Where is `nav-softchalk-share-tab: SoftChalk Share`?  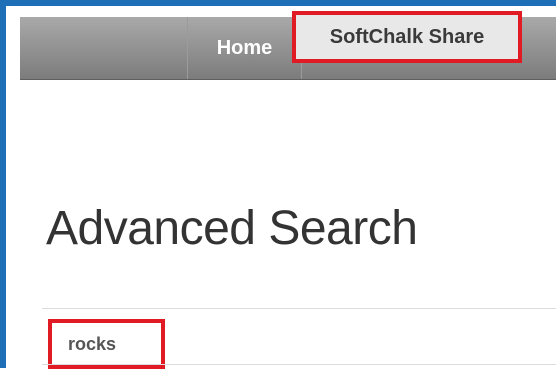 nav-softchalk-share-tab: SoftChalk Share is located at coordinates (407, 37).